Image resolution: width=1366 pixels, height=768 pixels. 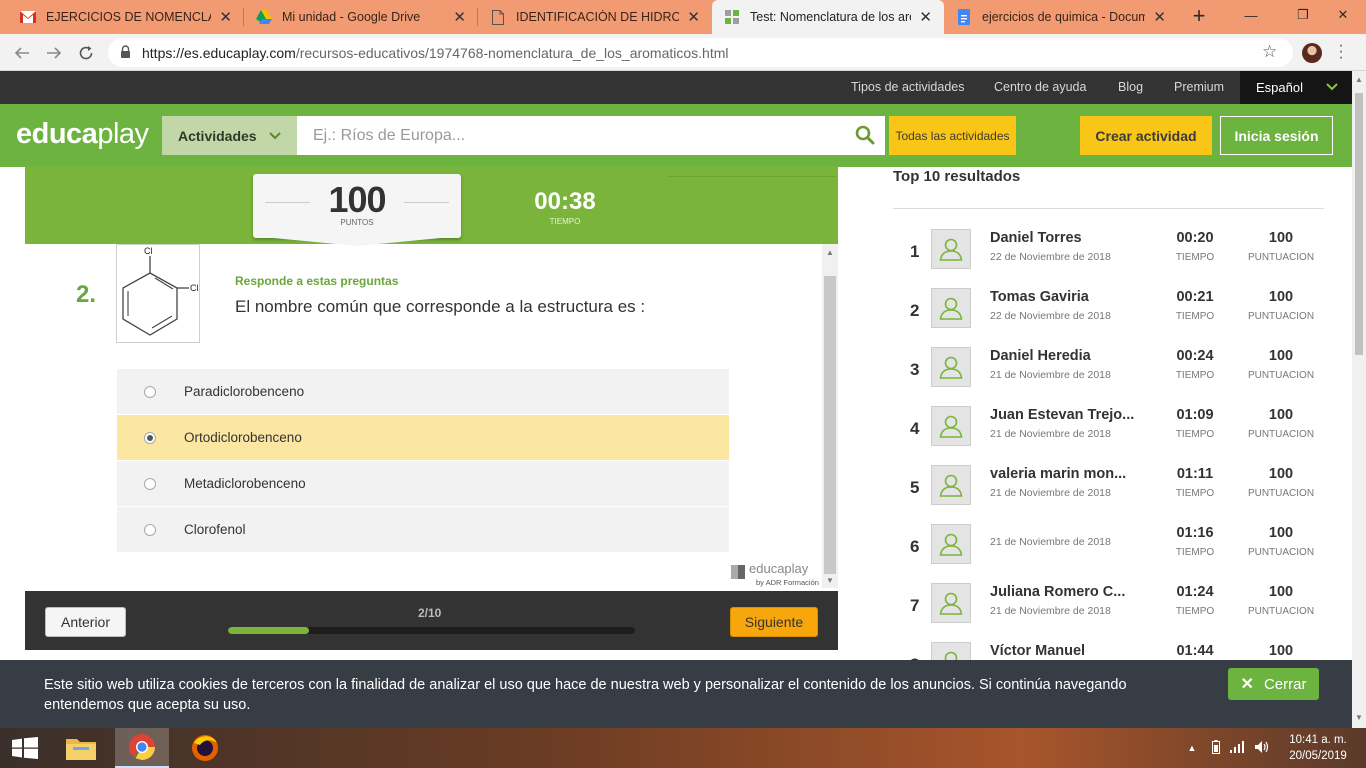 What do you see at coordinates (423, 484) in the screenshot?
I see `answer-option: Metadiclorobenceno` at bounding box center [423, 484].